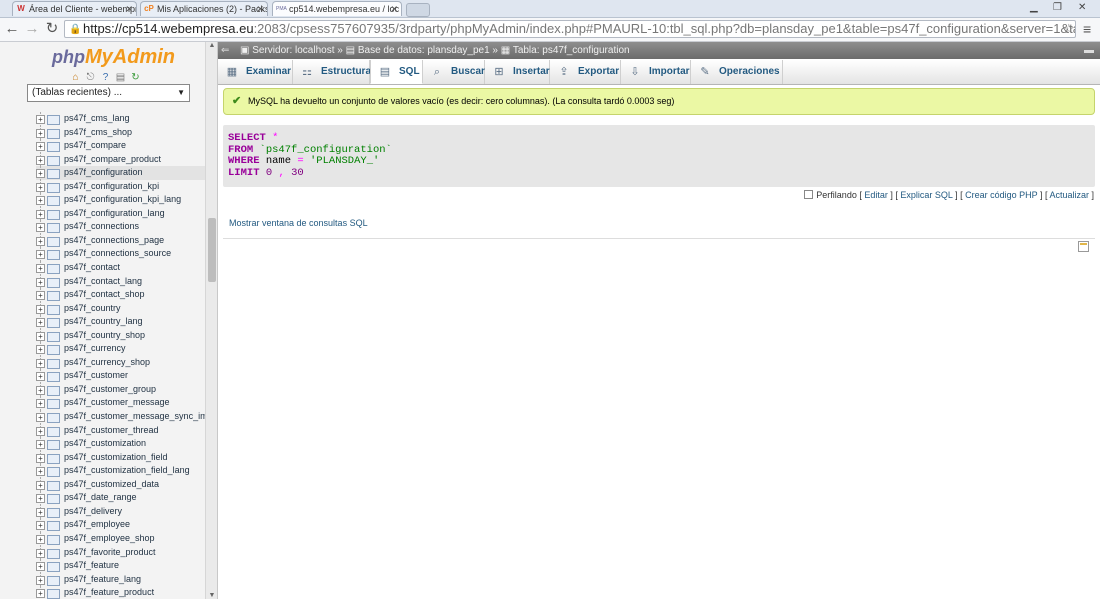 The width and height of the screenshot is (1100, 599). I want to click on table-name: ps47f_configuration_kpi, so click(111, 187).